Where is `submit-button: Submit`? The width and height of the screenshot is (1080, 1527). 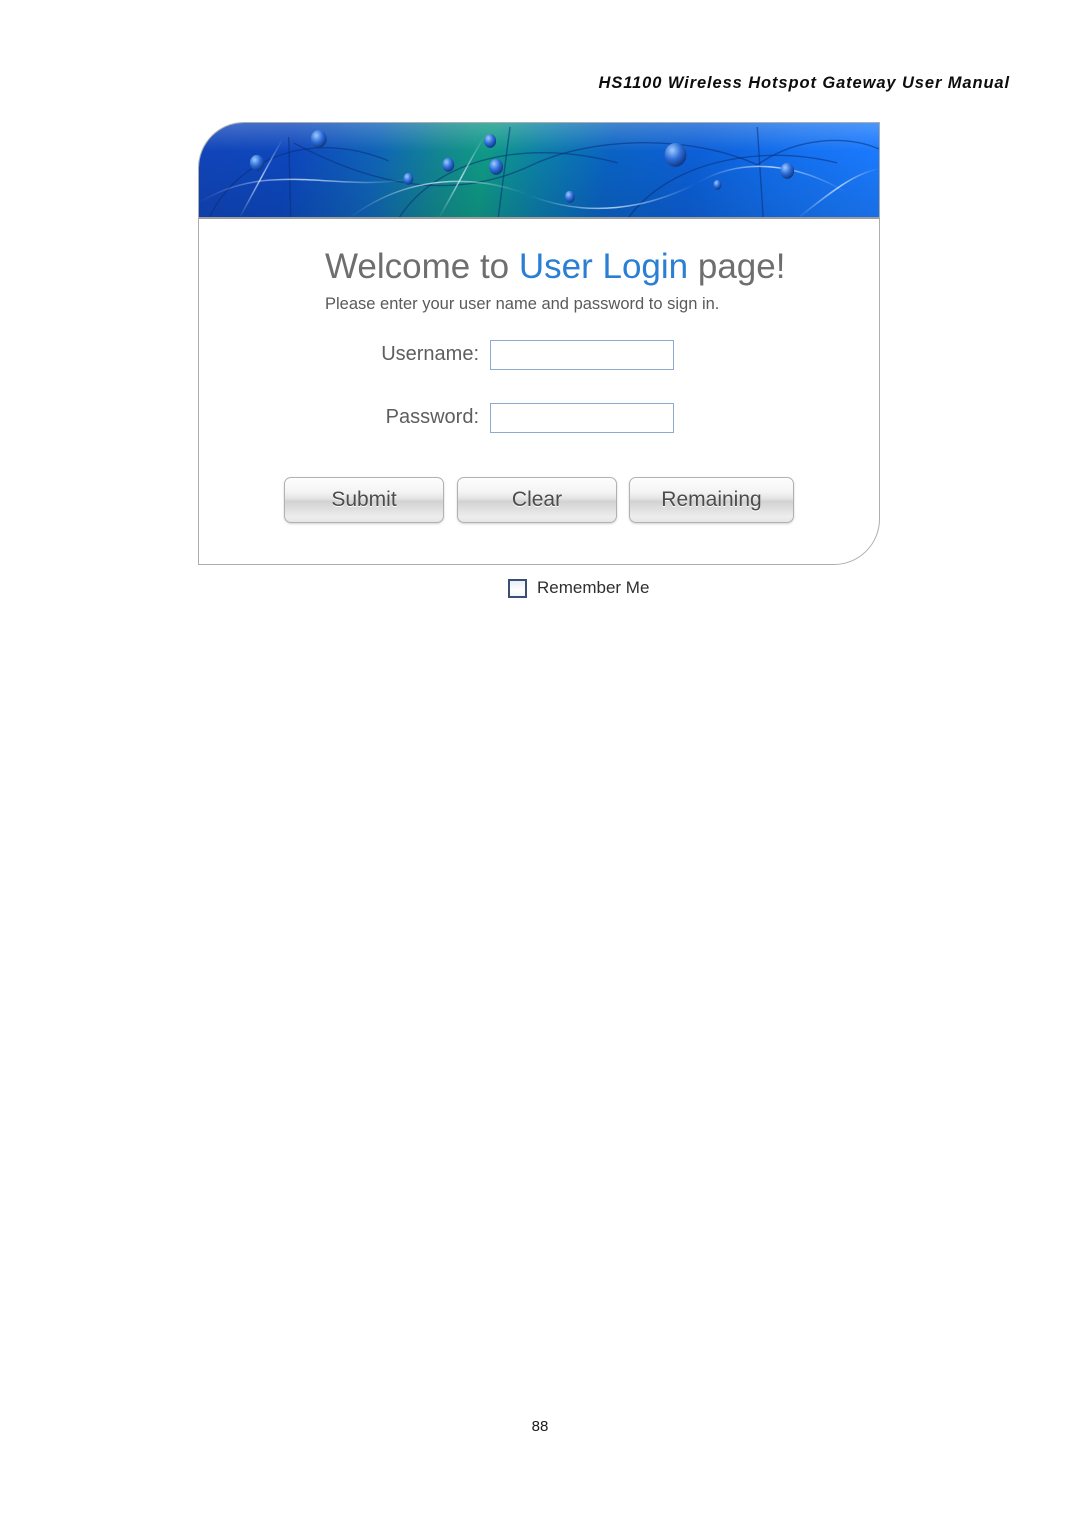 submit-button: Submit is located at coordinates (364, 500).